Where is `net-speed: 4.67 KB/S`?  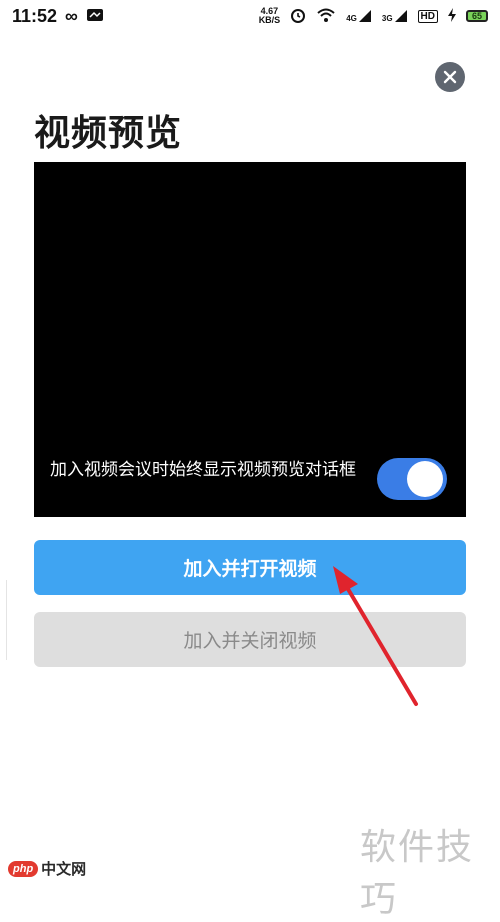
net-speed: 4.67 KB/S is located at coordinates (270, 16).